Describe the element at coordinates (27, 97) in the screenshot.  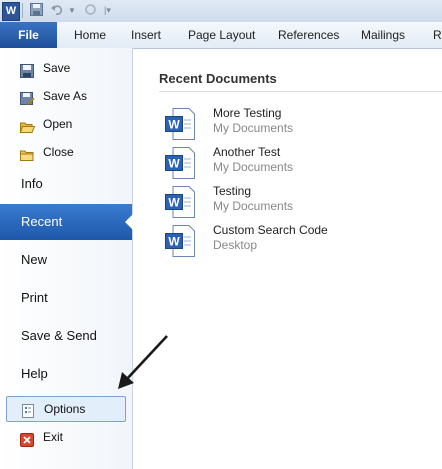
I see `save-as-icon` at that location.